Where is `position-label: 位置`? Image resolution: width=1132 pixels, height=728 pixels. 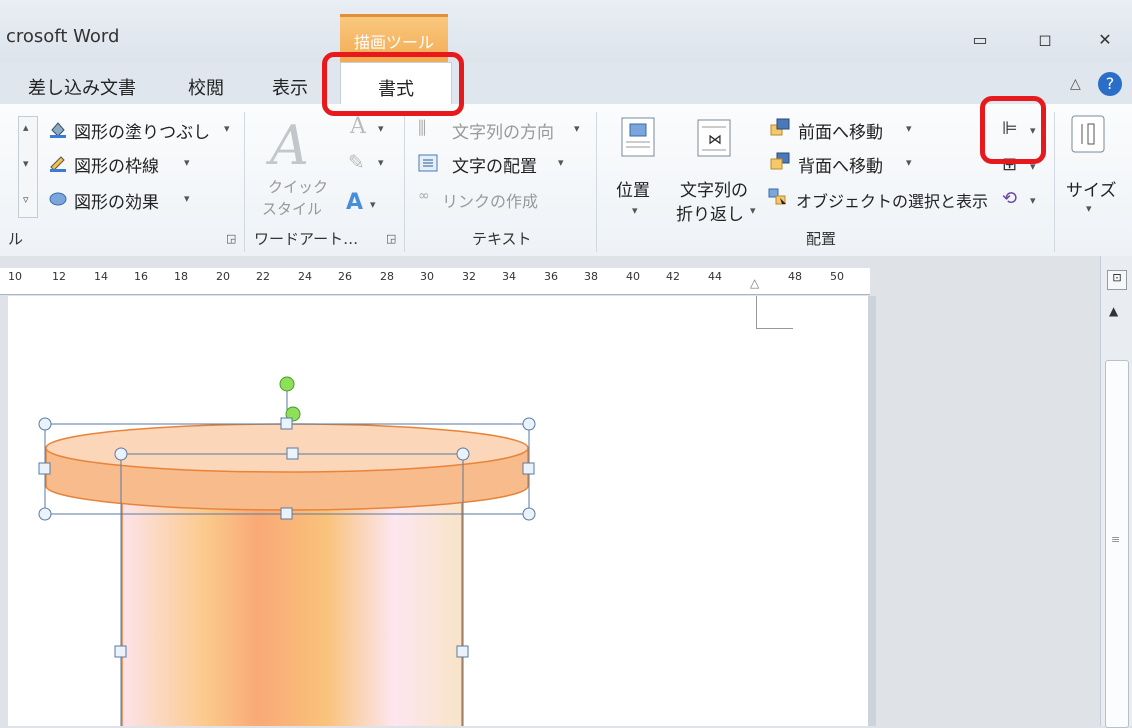
position-label: 位置 is located at coordinates (633, 191).